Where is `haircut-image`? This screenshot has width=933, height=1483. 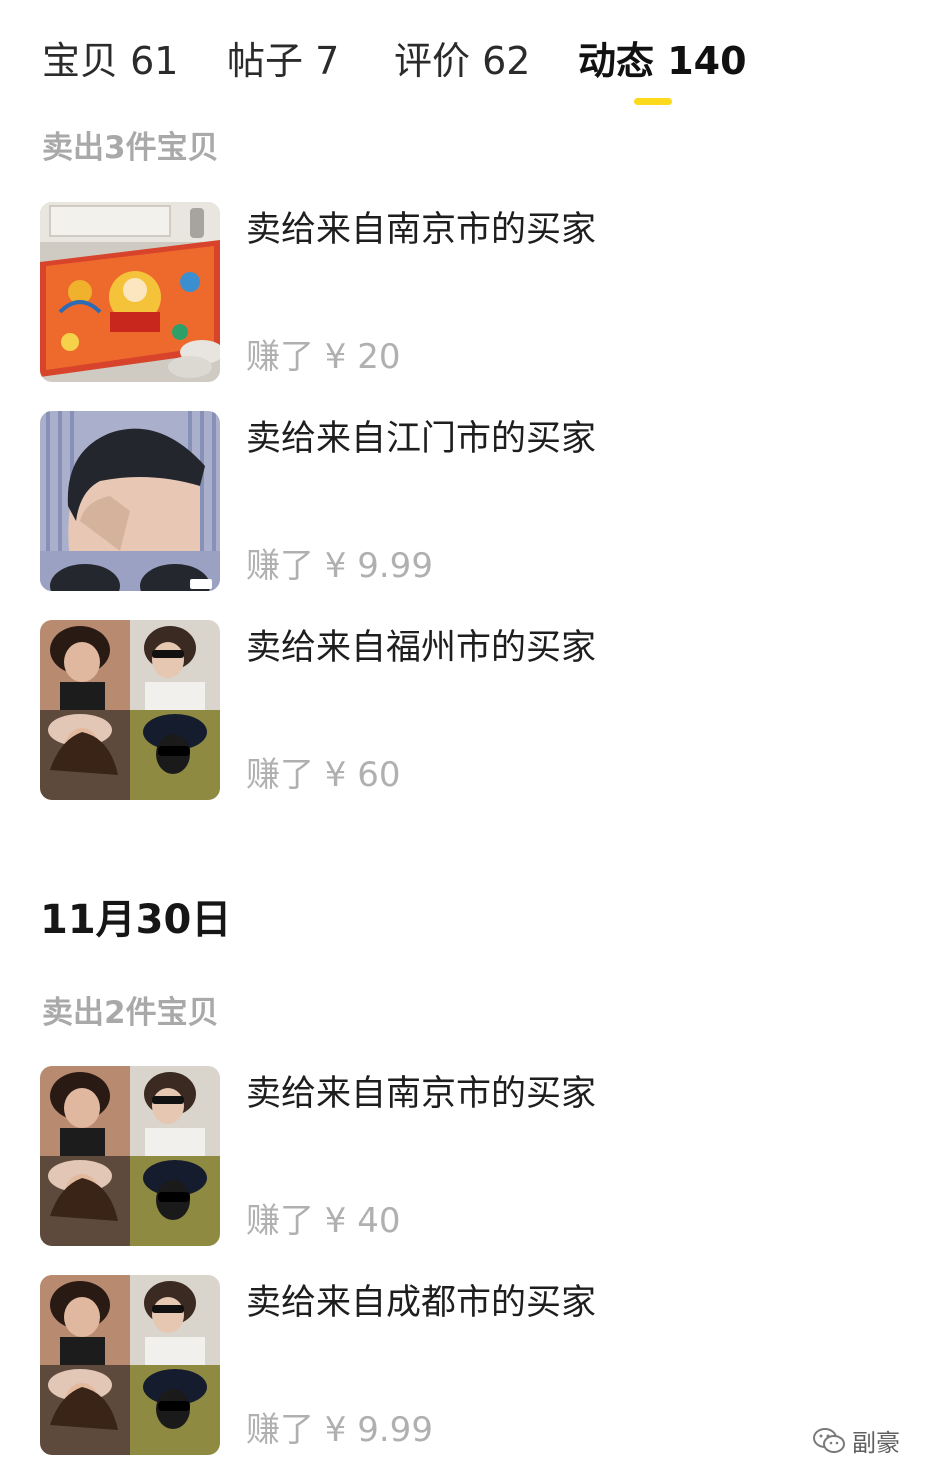
haircut-image is located at coordinates (130, 501).